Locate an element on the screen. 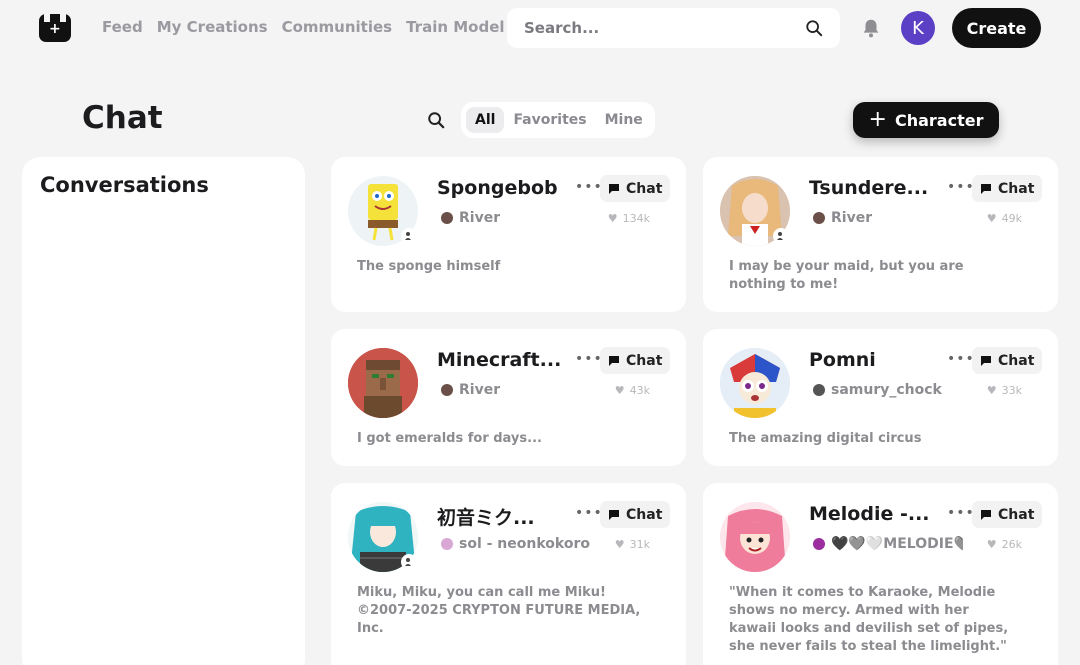 Image resolution: width=1080 pixels, height=665 pixels. search-bar is located at coordinates (673, 28).